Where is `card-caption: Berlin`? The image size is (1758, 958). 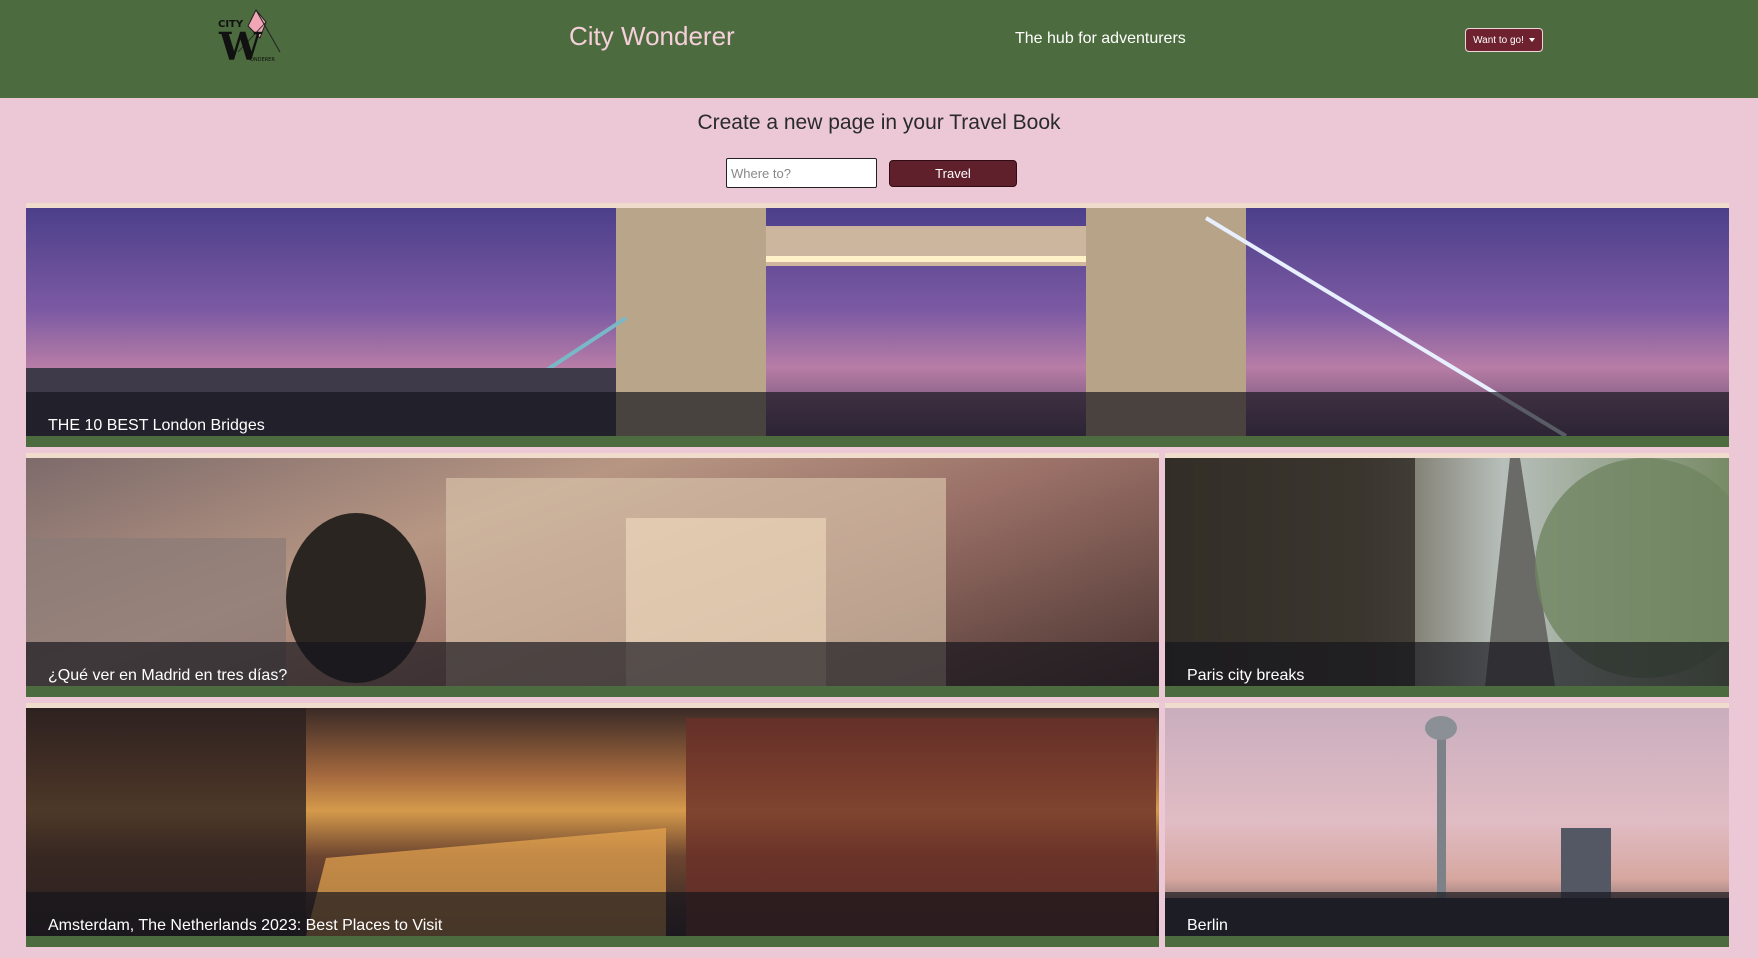
card-caption: Berlin is located at coordinates (1207, 925).